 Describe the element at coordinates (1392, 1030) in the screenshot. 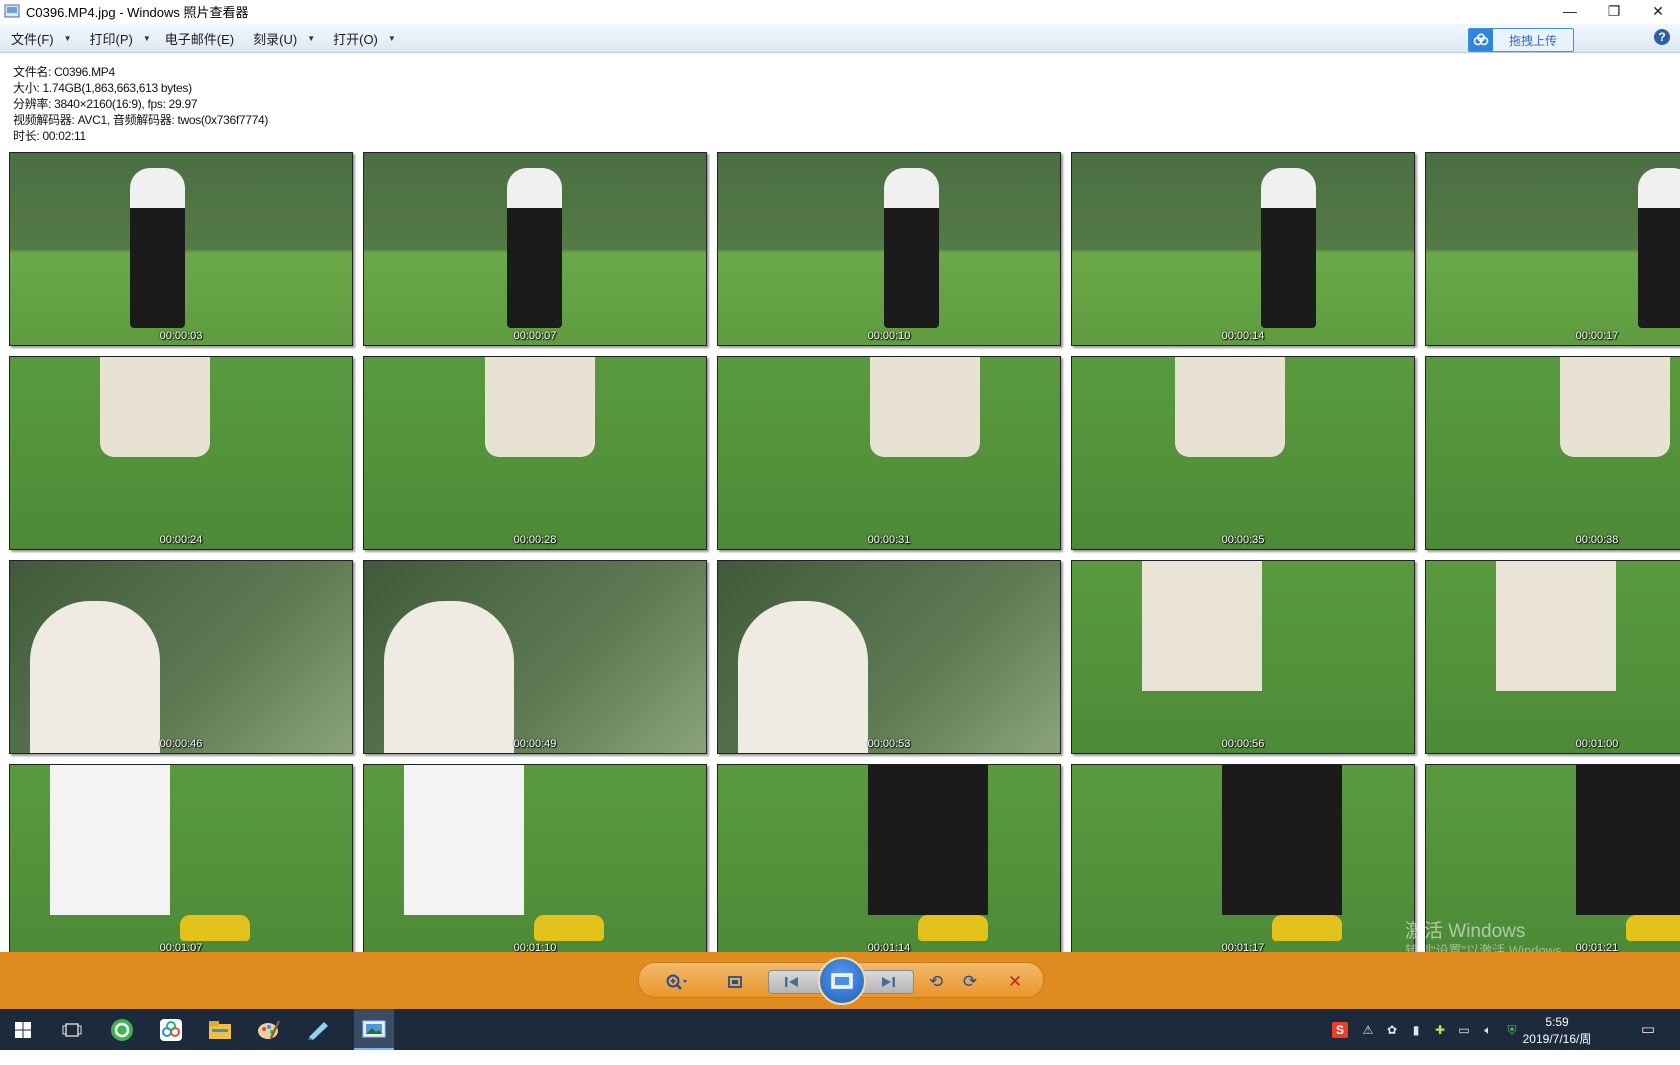

I see `netdisk-tray-icon: ✿` at that location.